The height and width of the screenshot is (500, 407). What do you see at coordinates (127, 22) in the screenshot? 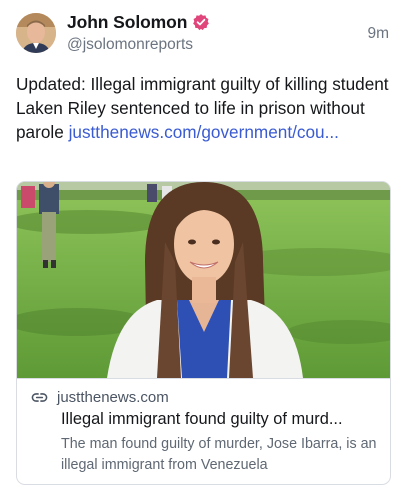
I see `author-display-name: John Solomon` at bounding box center [127, 22].